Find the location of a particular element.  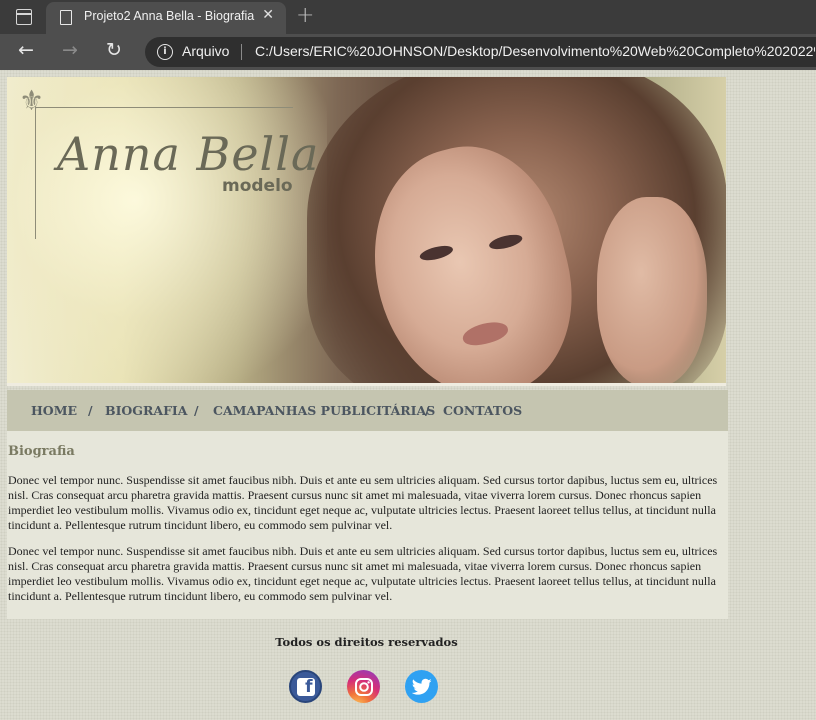

page-icon is located at coordinates (66, 17).